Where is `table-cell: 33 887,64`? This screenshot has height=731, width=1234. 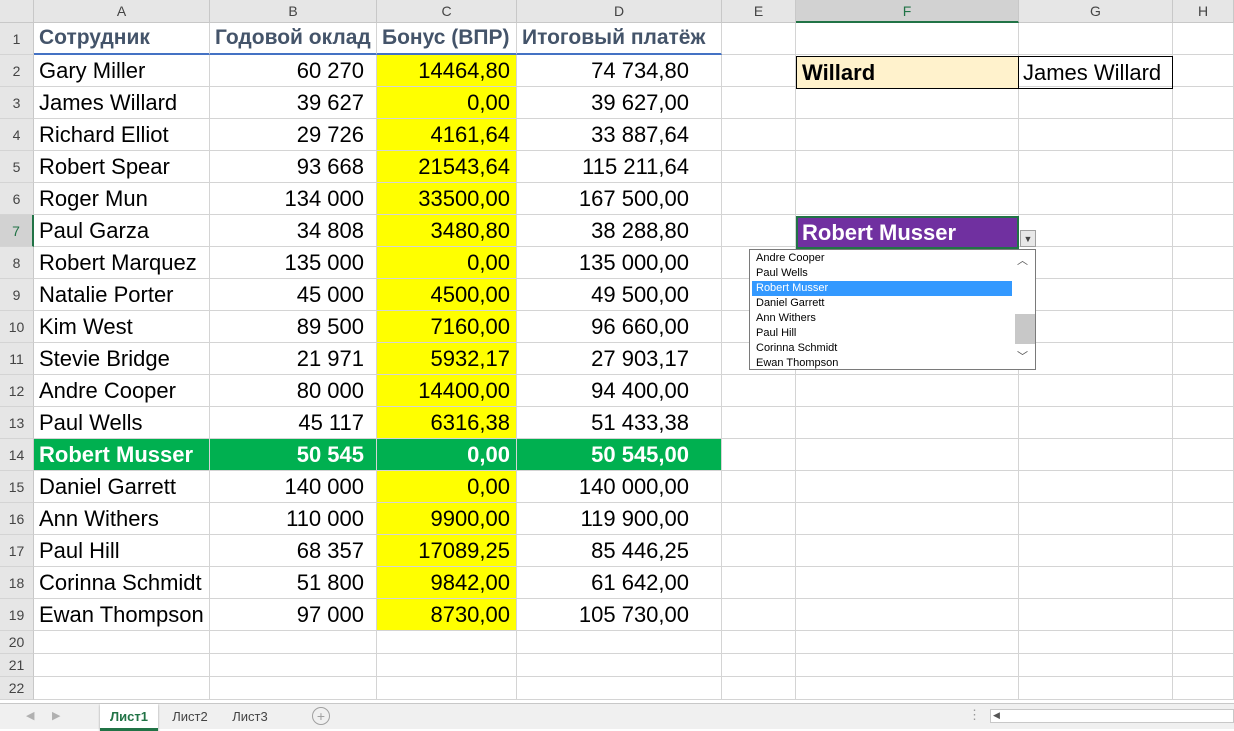
table-cell: 33 887,64 is located at coordinates (619, 135).